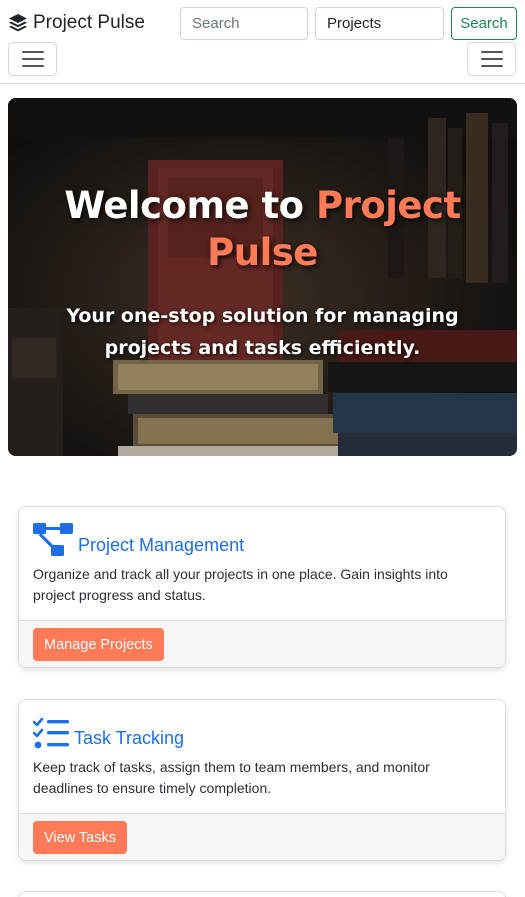  I want to click on card-footer: View Tasks, so click(262, 836).